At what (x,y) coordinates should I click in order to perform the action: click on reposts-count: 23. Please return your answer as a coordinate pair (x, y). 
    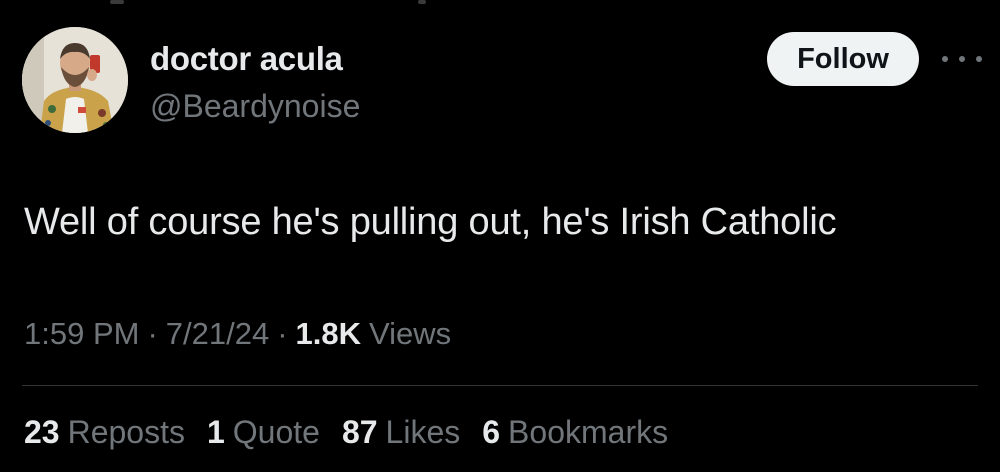
    Looking at the image, I should click on (42, 432).